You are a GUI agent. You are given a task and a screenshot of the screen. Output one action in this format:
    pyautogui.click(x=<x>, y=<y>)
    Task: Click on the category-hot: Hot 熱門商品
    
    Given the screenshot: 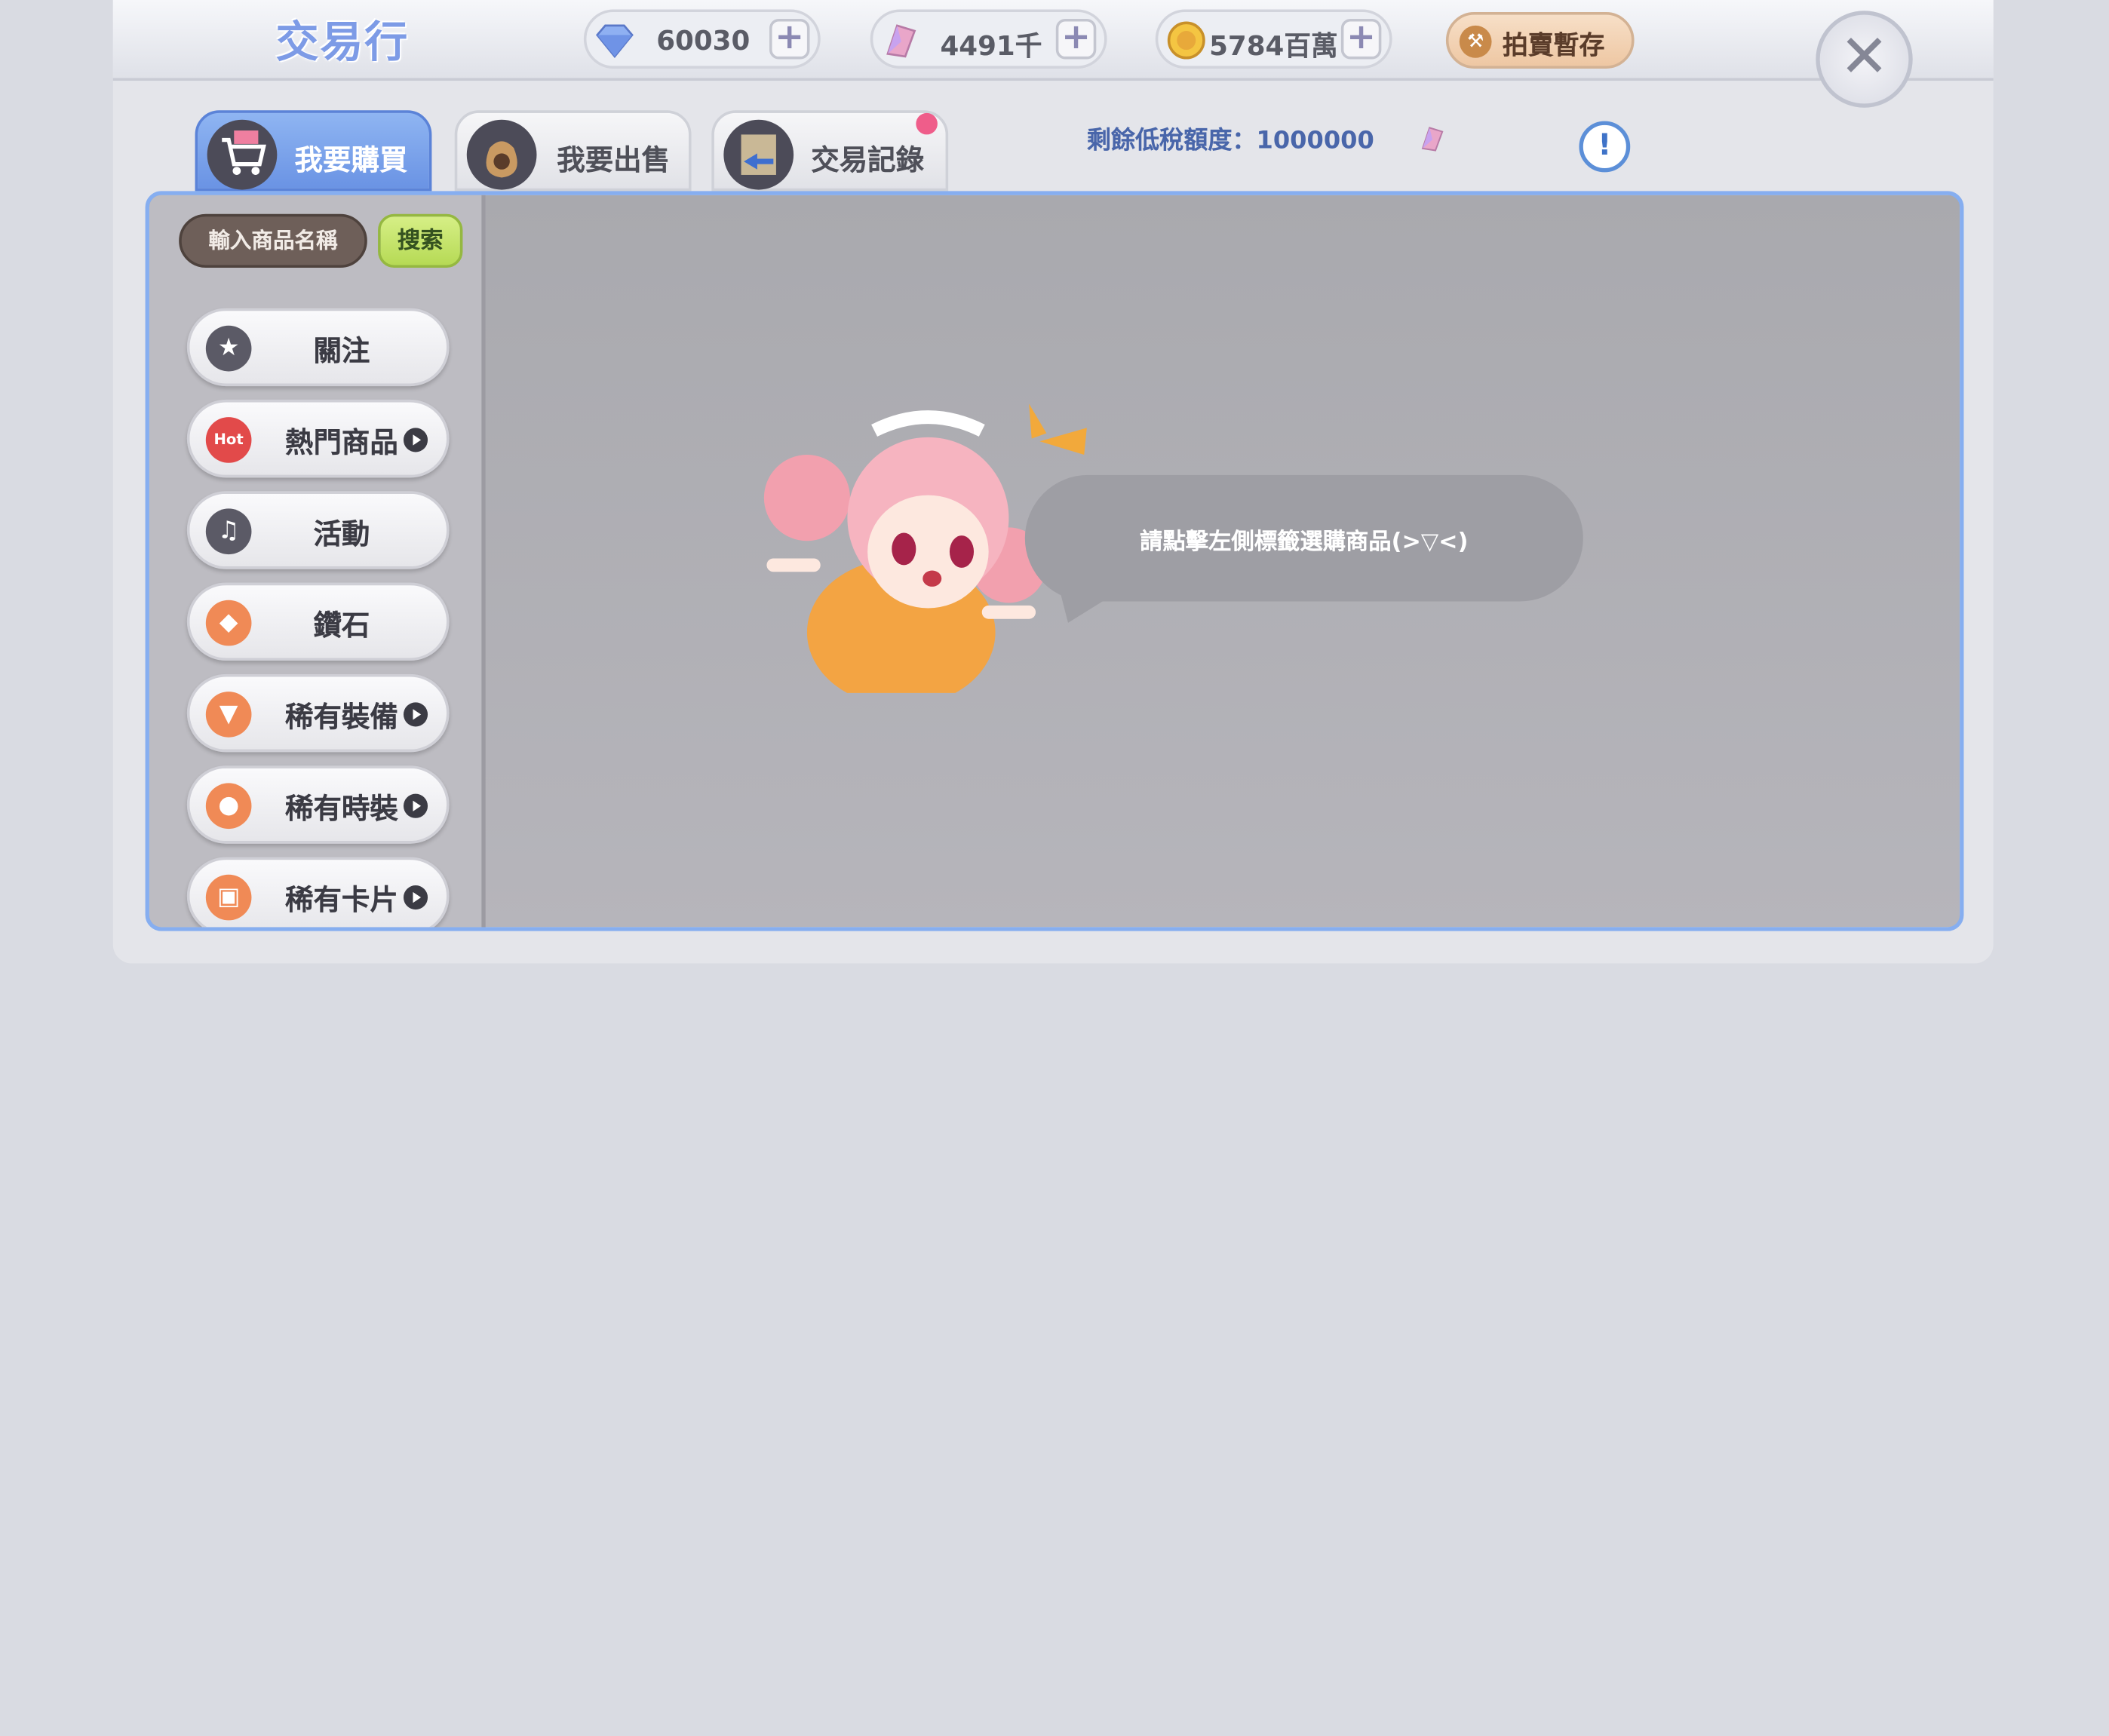 What is the action you would take?
    pyautogui.click(x=318, y=438)
    